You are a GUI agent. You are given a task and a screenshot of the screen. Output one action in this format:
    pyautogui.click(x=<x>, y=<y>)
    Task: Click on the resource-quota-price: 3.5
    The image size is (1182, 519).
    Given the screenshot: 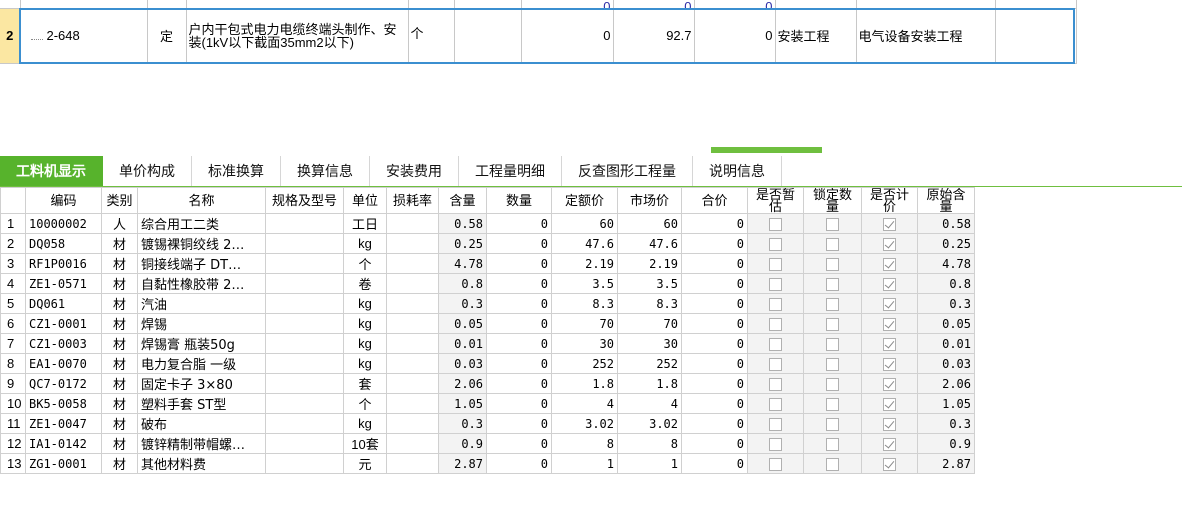 What is the action you would take?
    pyautogui.click(x=584, y=283)
    